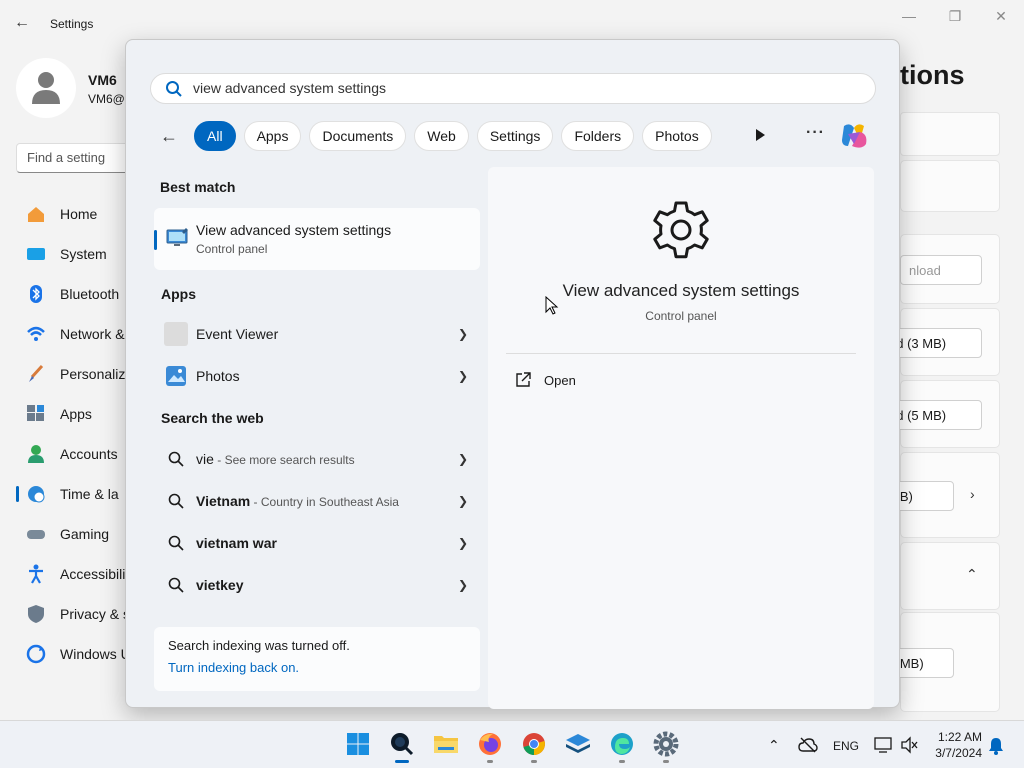 Image resolution: width=1024 pixels, height=768 pixels. I want to click on web-result: vie - See more search results ❯, so click(312, 459).